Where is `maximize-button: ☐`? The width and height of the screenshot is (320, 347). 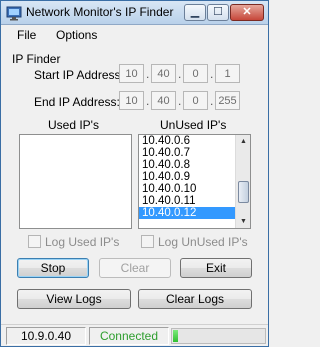
maximize-button: ☐ is located at coordinates (218, 12).